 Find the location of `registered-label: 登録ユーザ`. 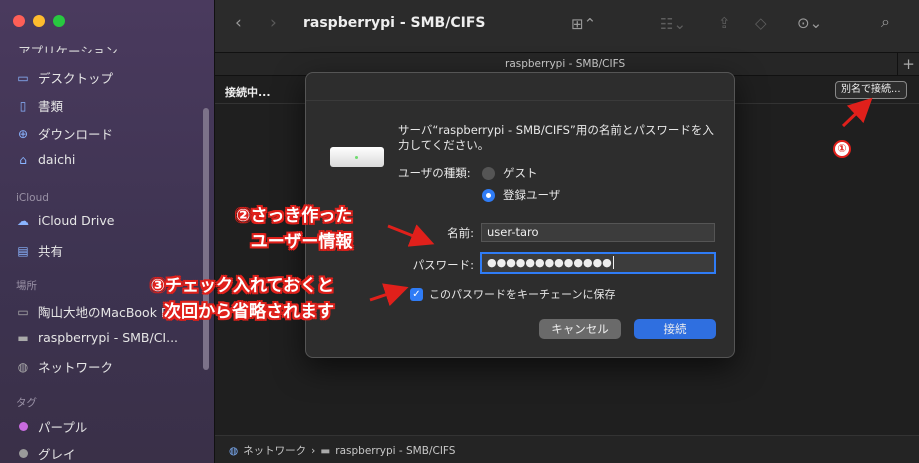

registered-label: 登録ユーザ is located at coordinates (532, 195).